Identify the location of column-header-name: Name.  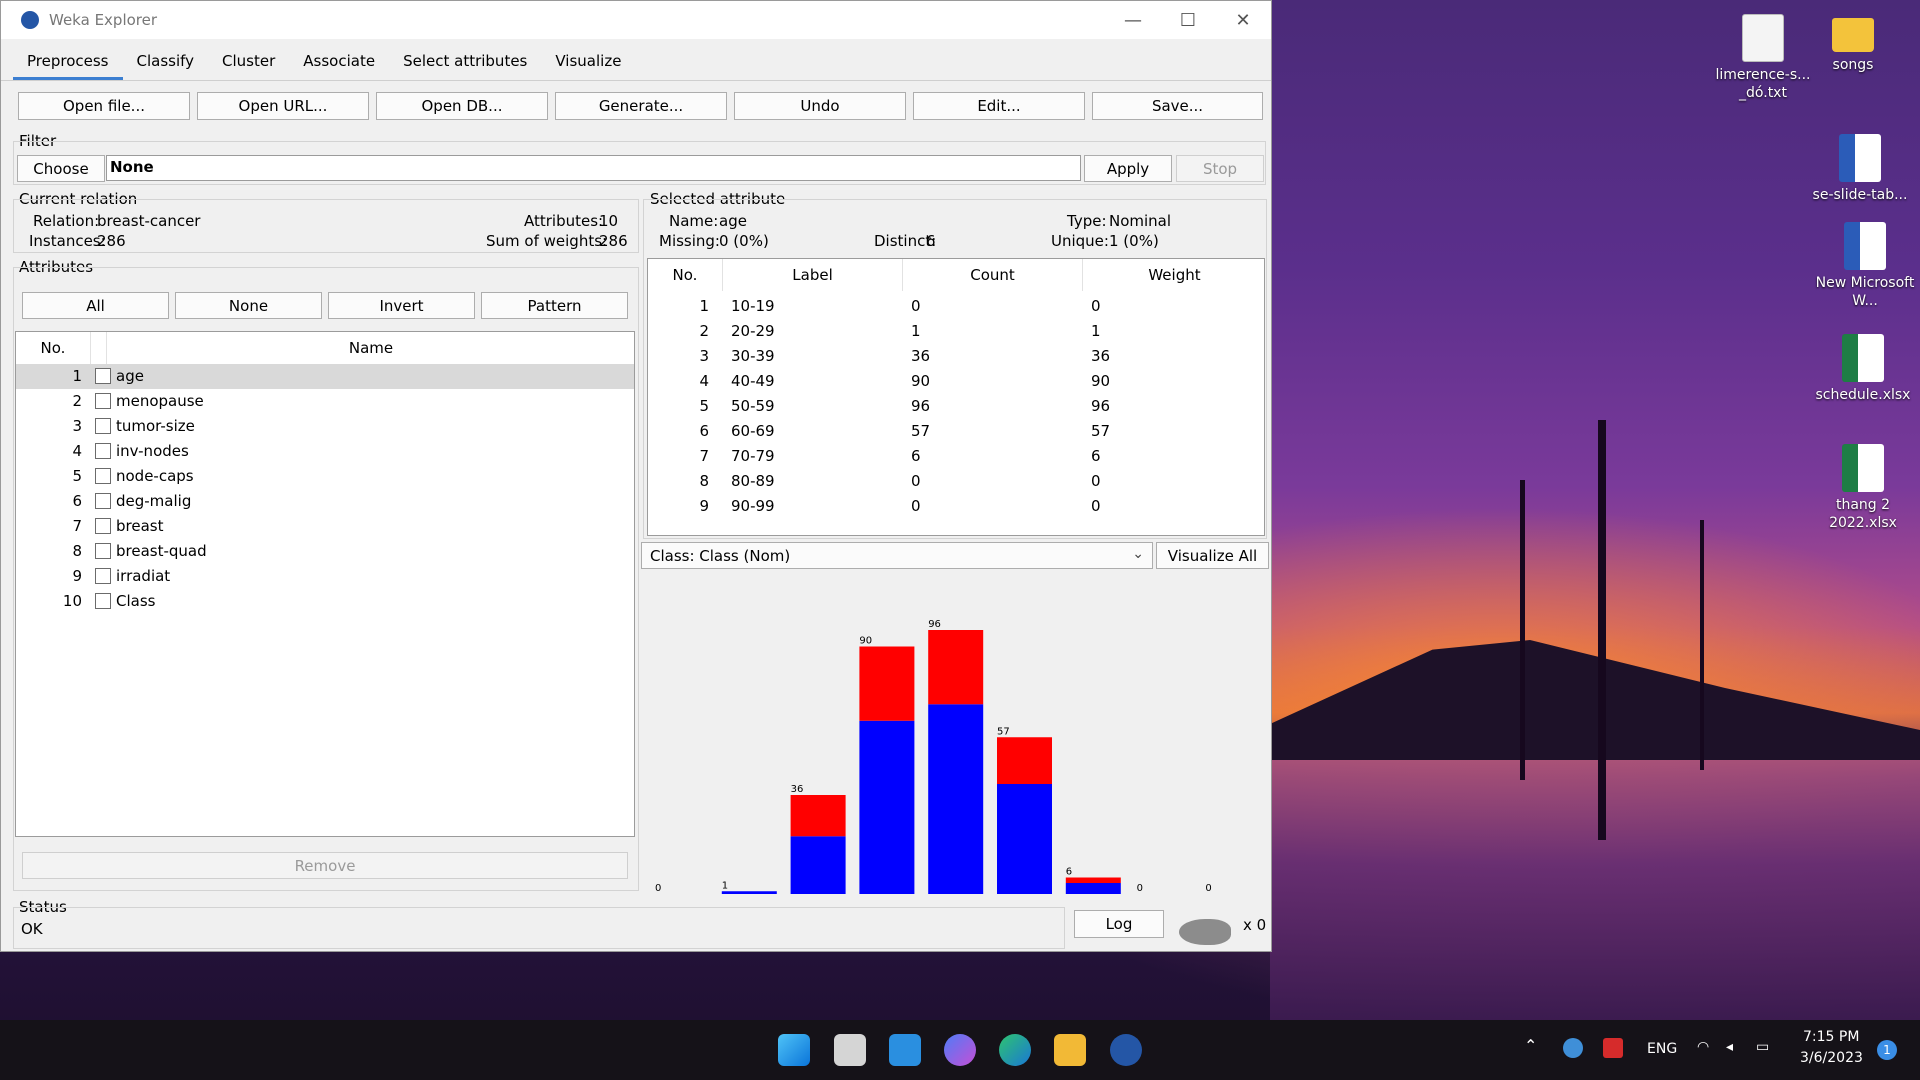
(370, 348).